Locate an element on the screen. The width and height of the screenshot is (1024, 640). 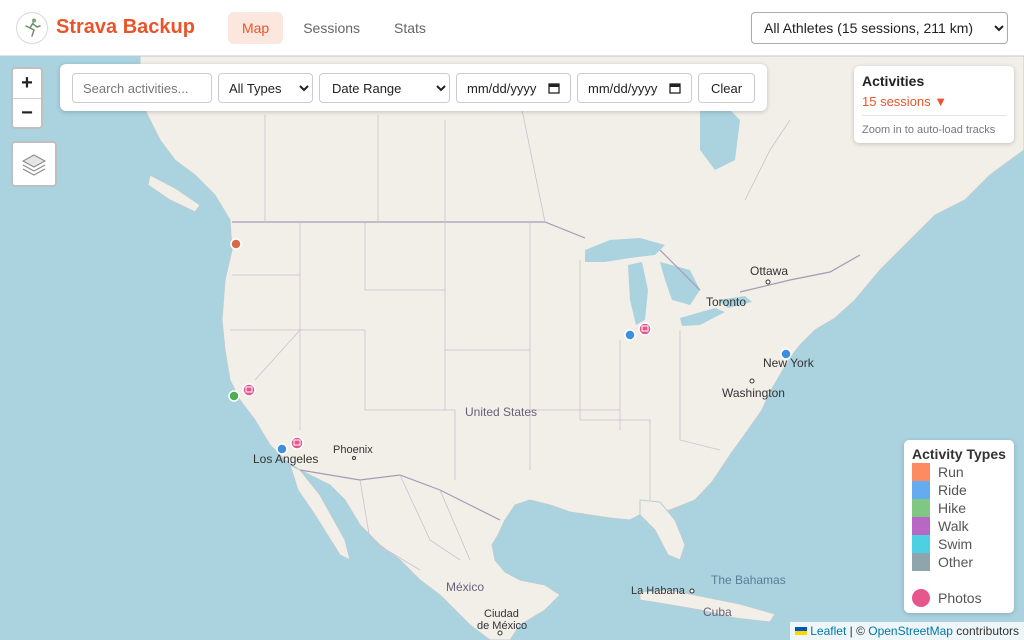
legend-title: Activity Types is located at coordinates (959, 454).